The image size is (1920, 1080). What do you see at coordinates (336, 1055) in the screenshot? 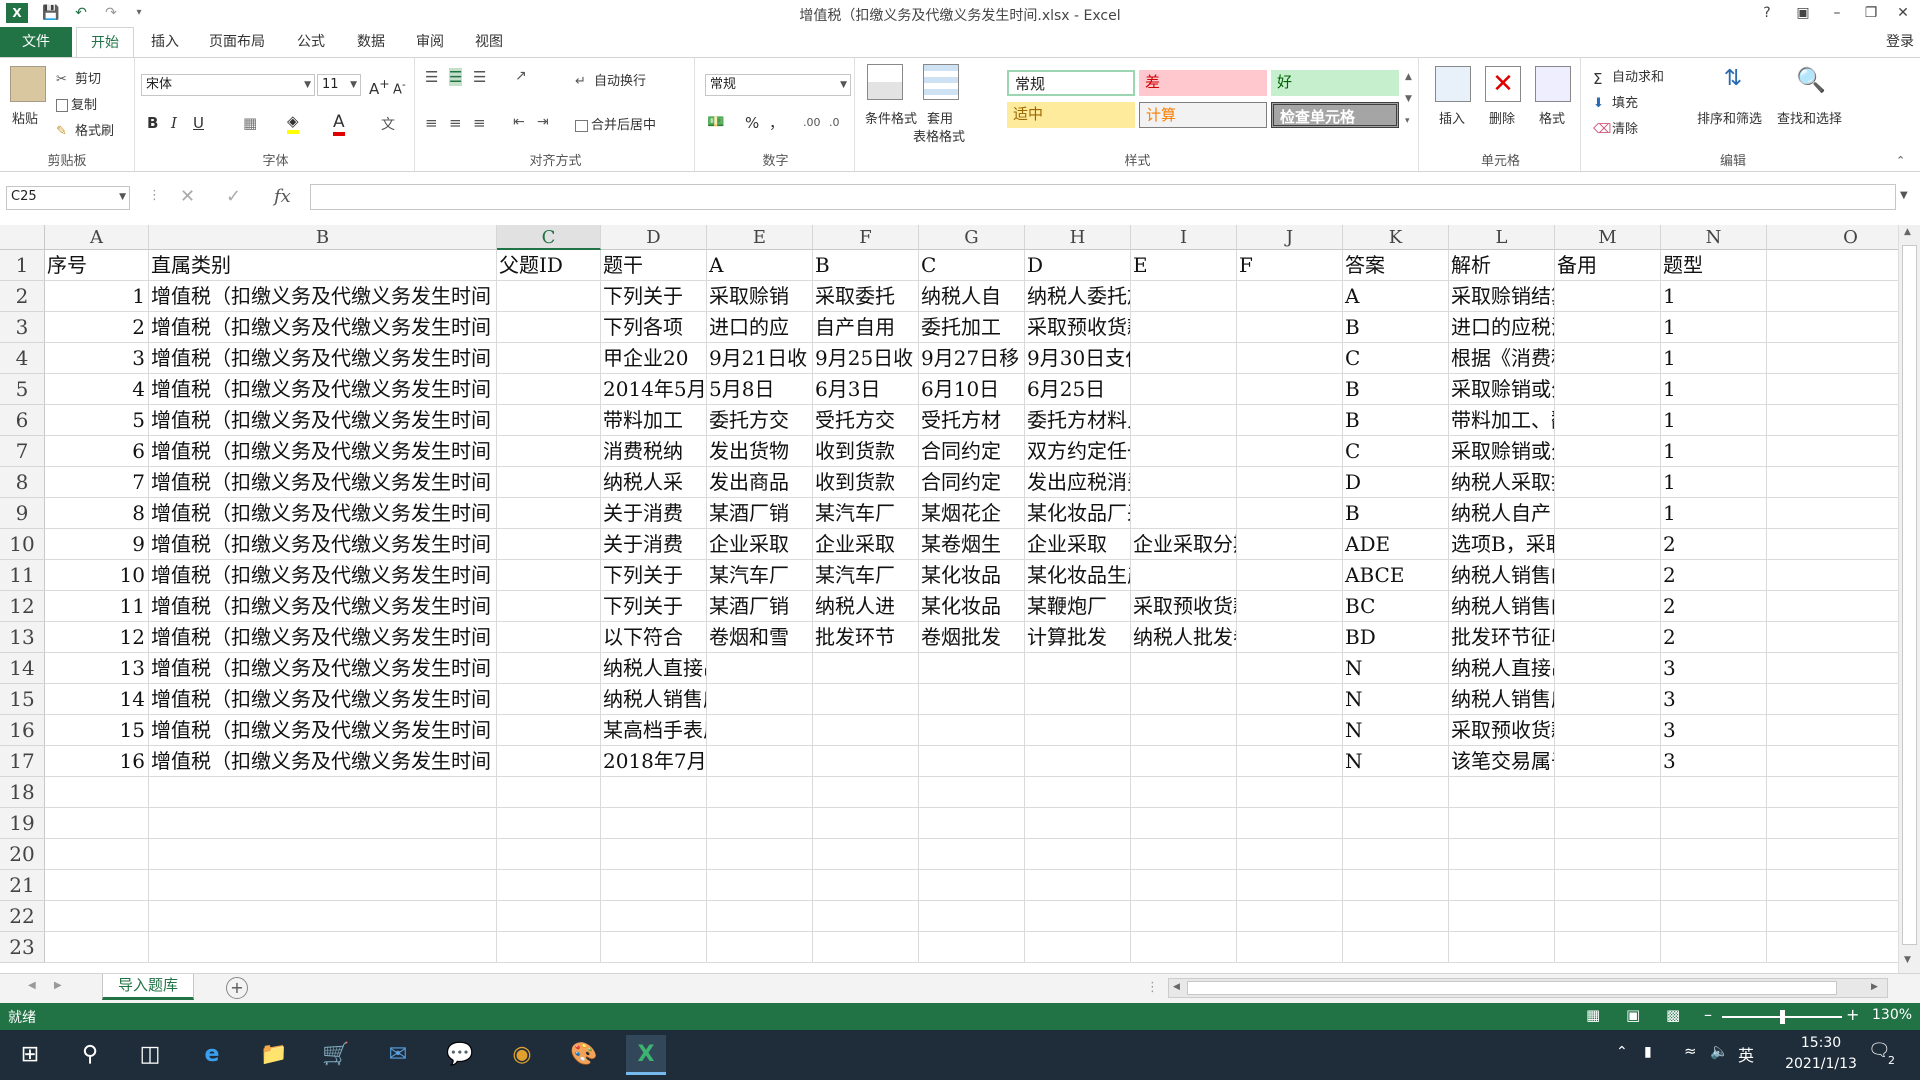
I see `store-icon: 🛒` at bounding box center [336, 1055].